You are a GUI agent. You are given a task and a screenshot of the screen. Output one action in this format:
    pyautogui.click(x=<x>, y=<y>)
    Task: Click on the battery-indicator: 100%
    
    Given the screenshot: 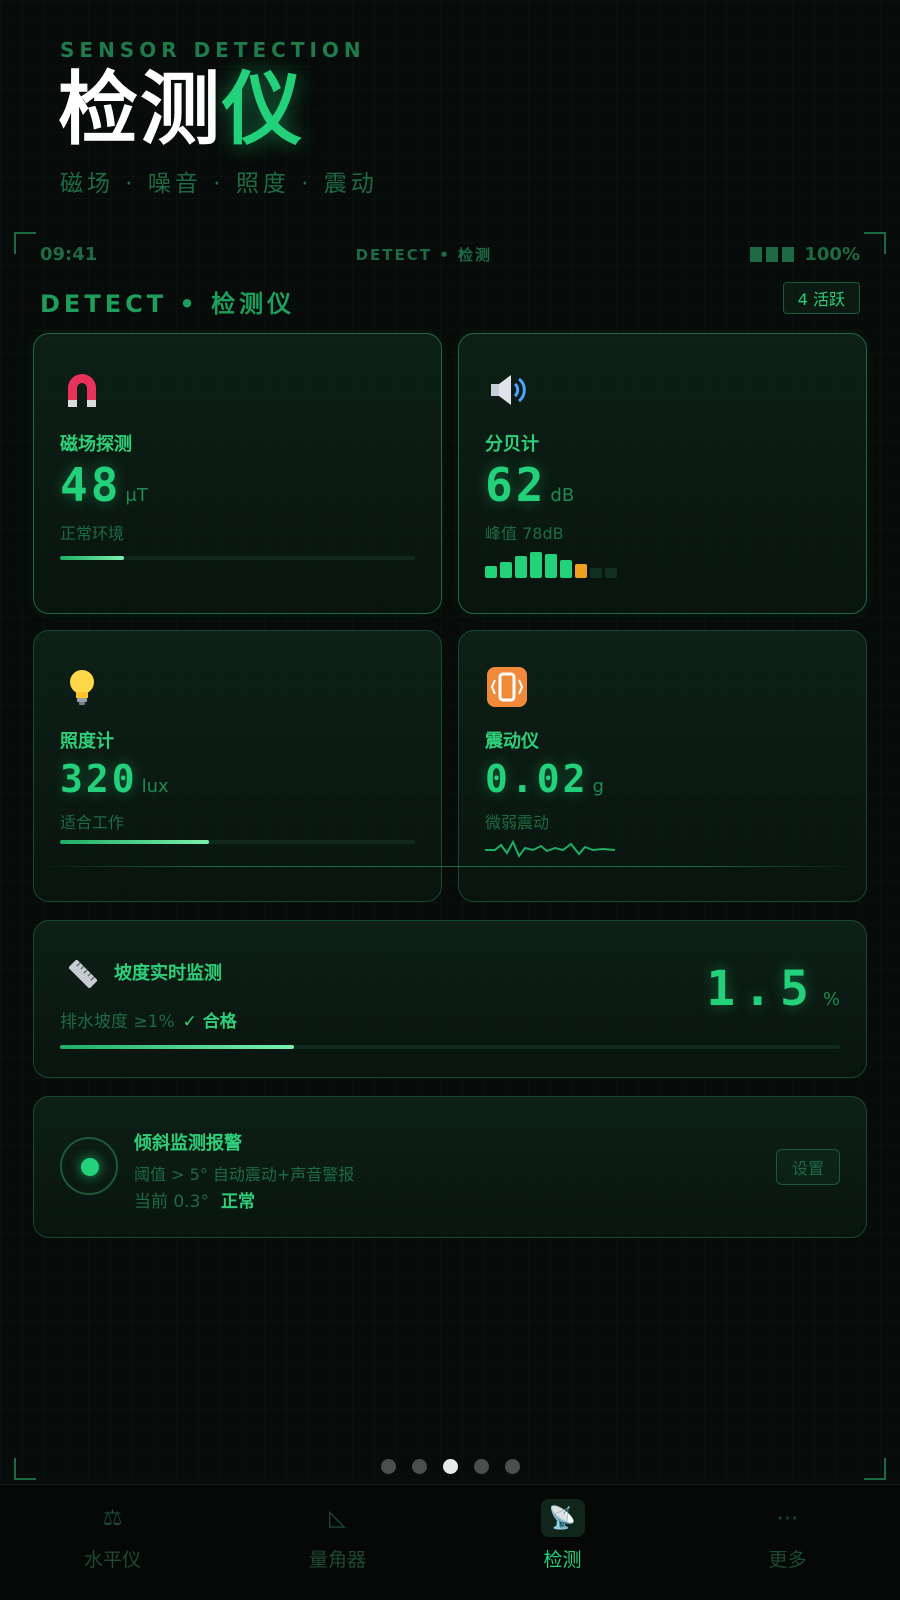 What is the action you would take?
    pyautogui.click(x=805, y=254)
    